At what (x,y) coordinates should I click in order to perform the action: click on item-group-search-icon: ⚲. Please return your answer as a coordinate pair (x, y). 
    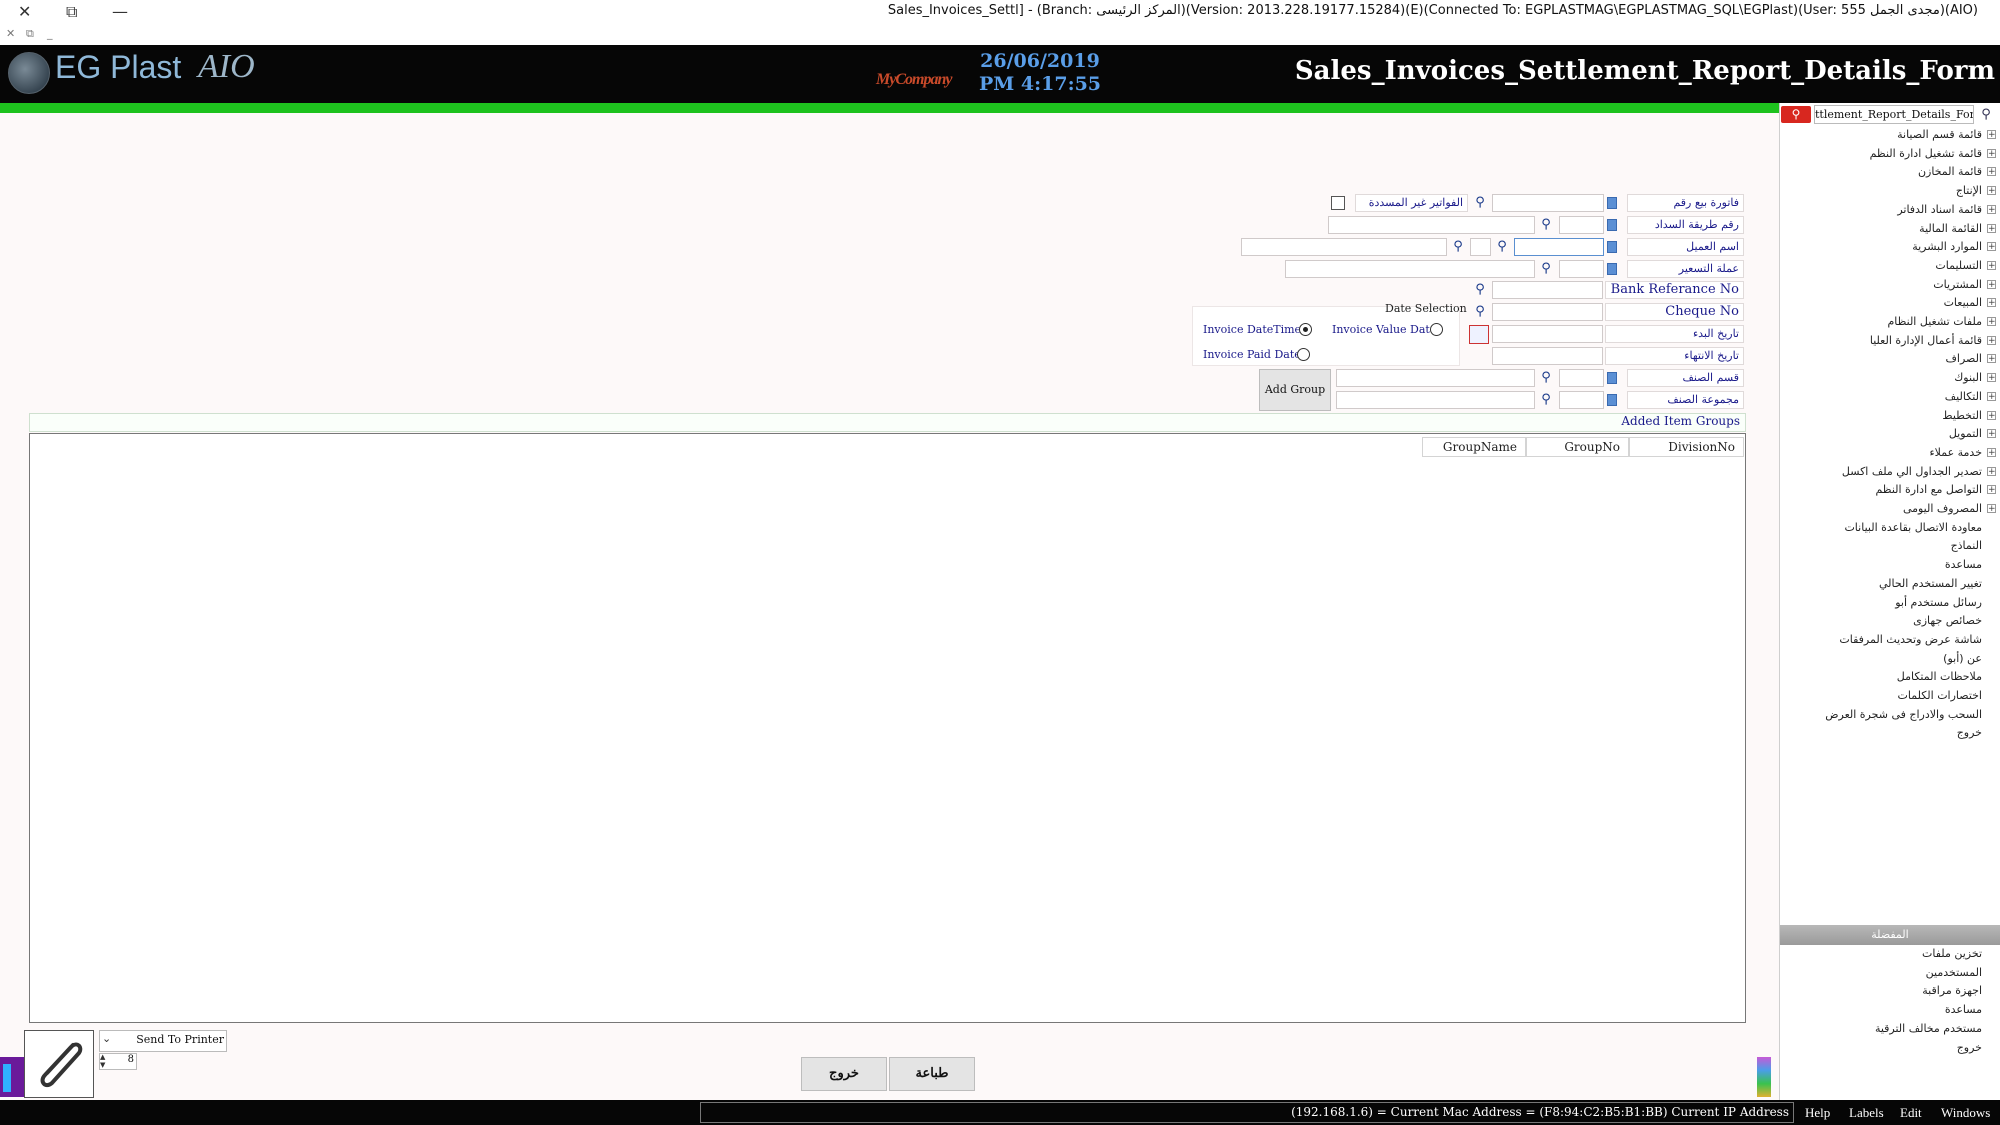
    Looking at the image, I should click on (1546, 400).